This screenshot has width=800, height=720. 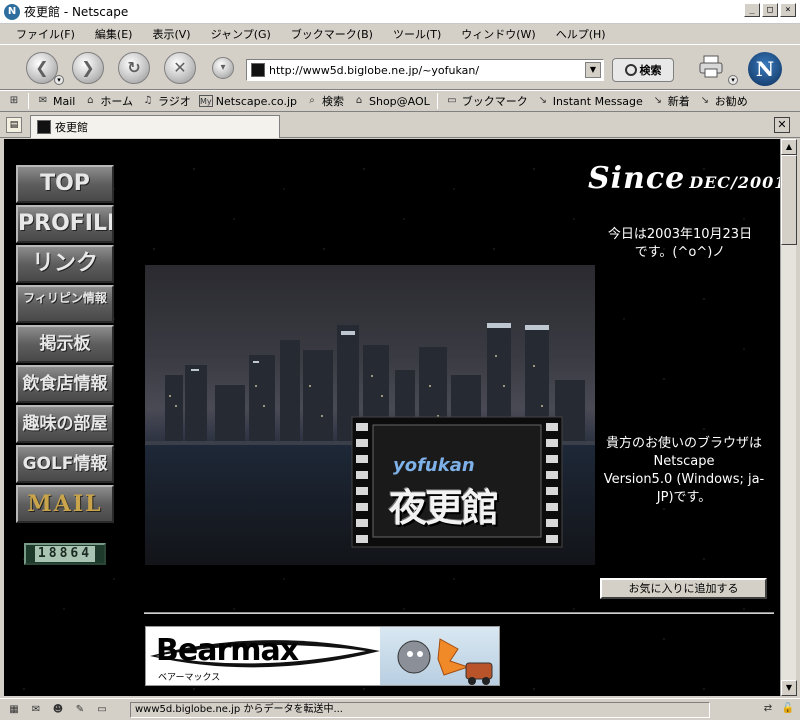 I want to click on maximize-button: □, so click(x=770, y=10).